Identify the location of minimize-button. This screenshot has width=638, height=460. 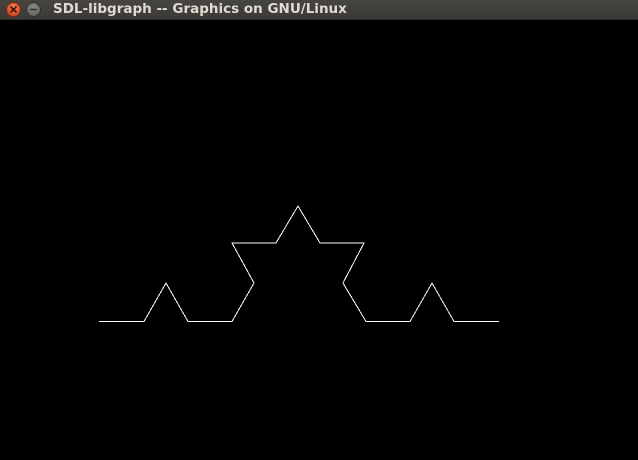
(33, 9).